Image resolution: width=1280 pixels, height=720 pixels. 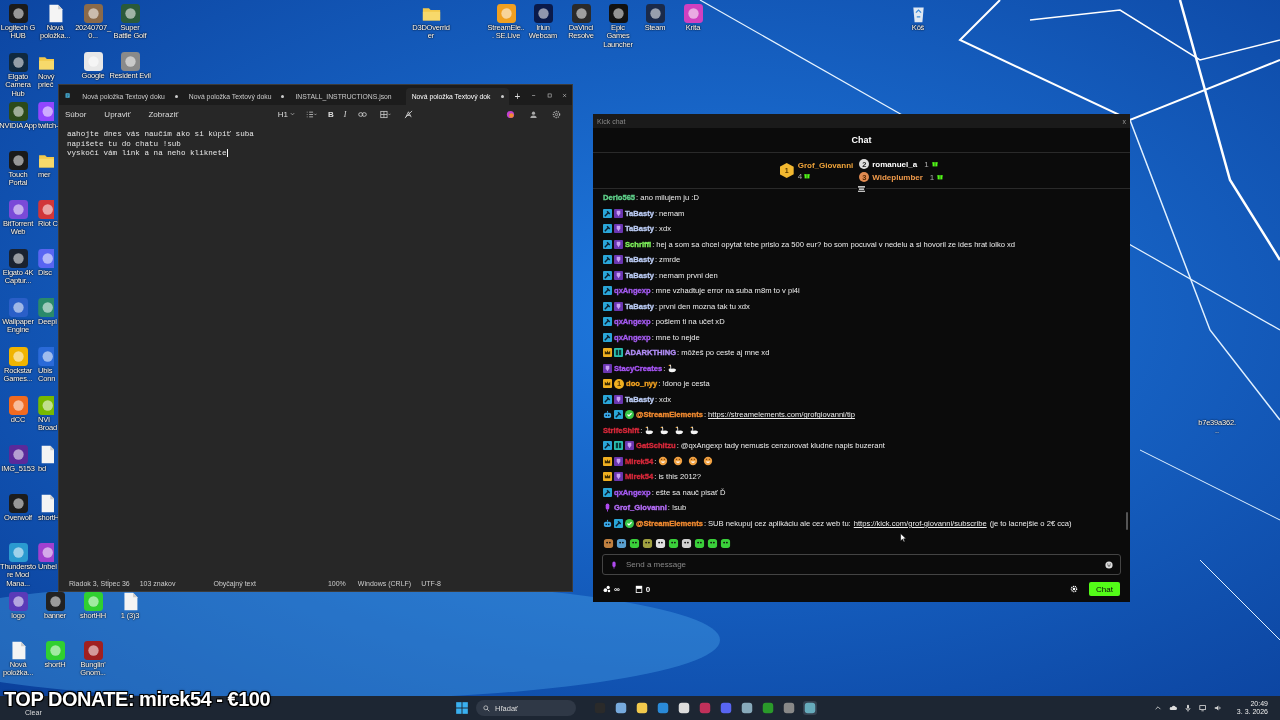 I want to click on store-icon, so click(x=638, y=589).